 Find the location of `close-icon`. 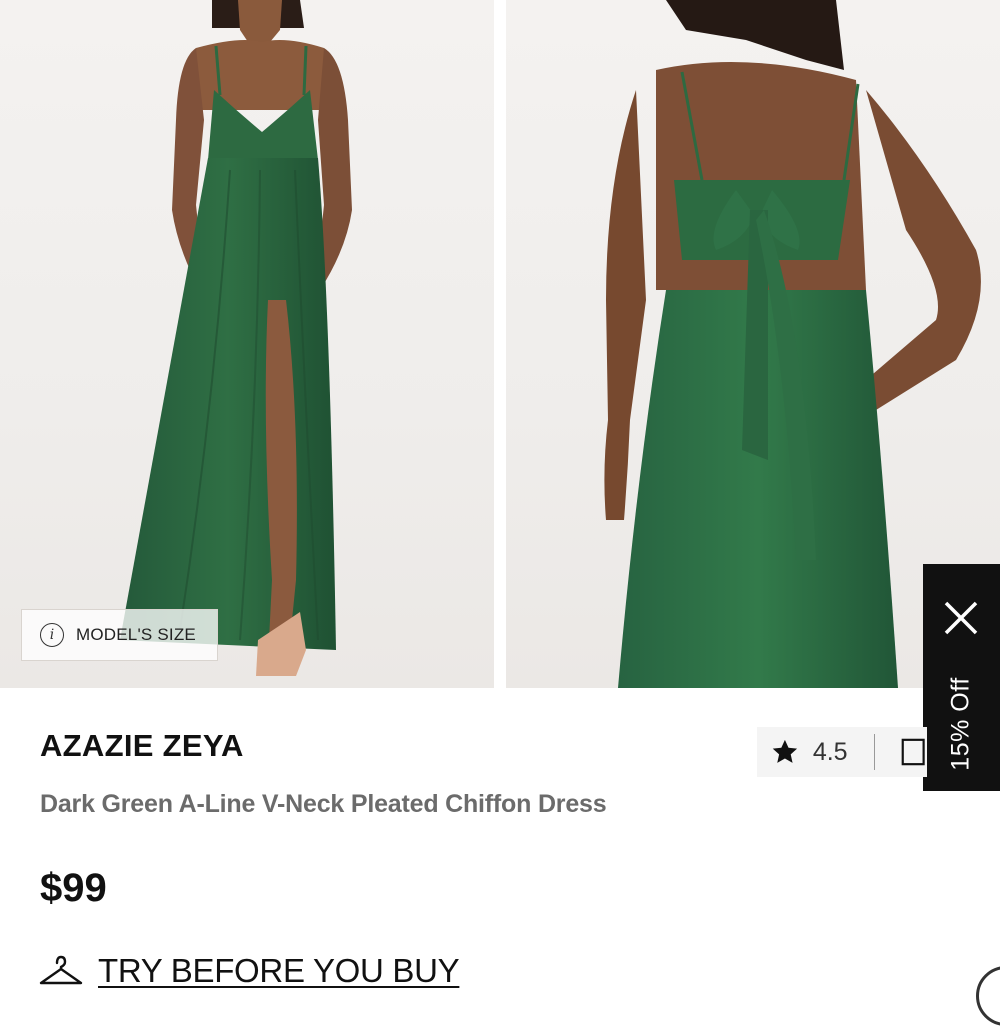

close-icon is located at coordinates (961, 618).